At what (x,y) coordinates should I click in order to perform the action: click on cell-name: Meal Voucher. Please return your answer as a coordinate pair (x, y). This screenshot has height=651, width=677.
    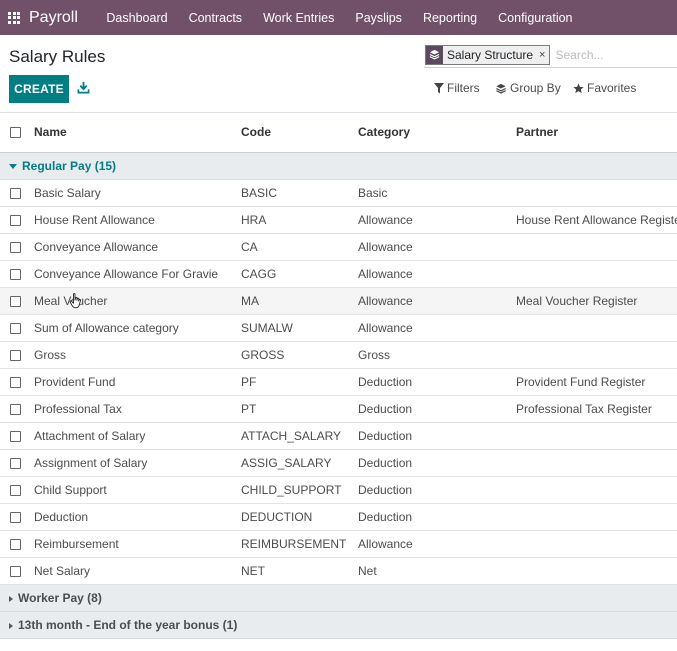
    Looking at the image, I should click on (71, 301).